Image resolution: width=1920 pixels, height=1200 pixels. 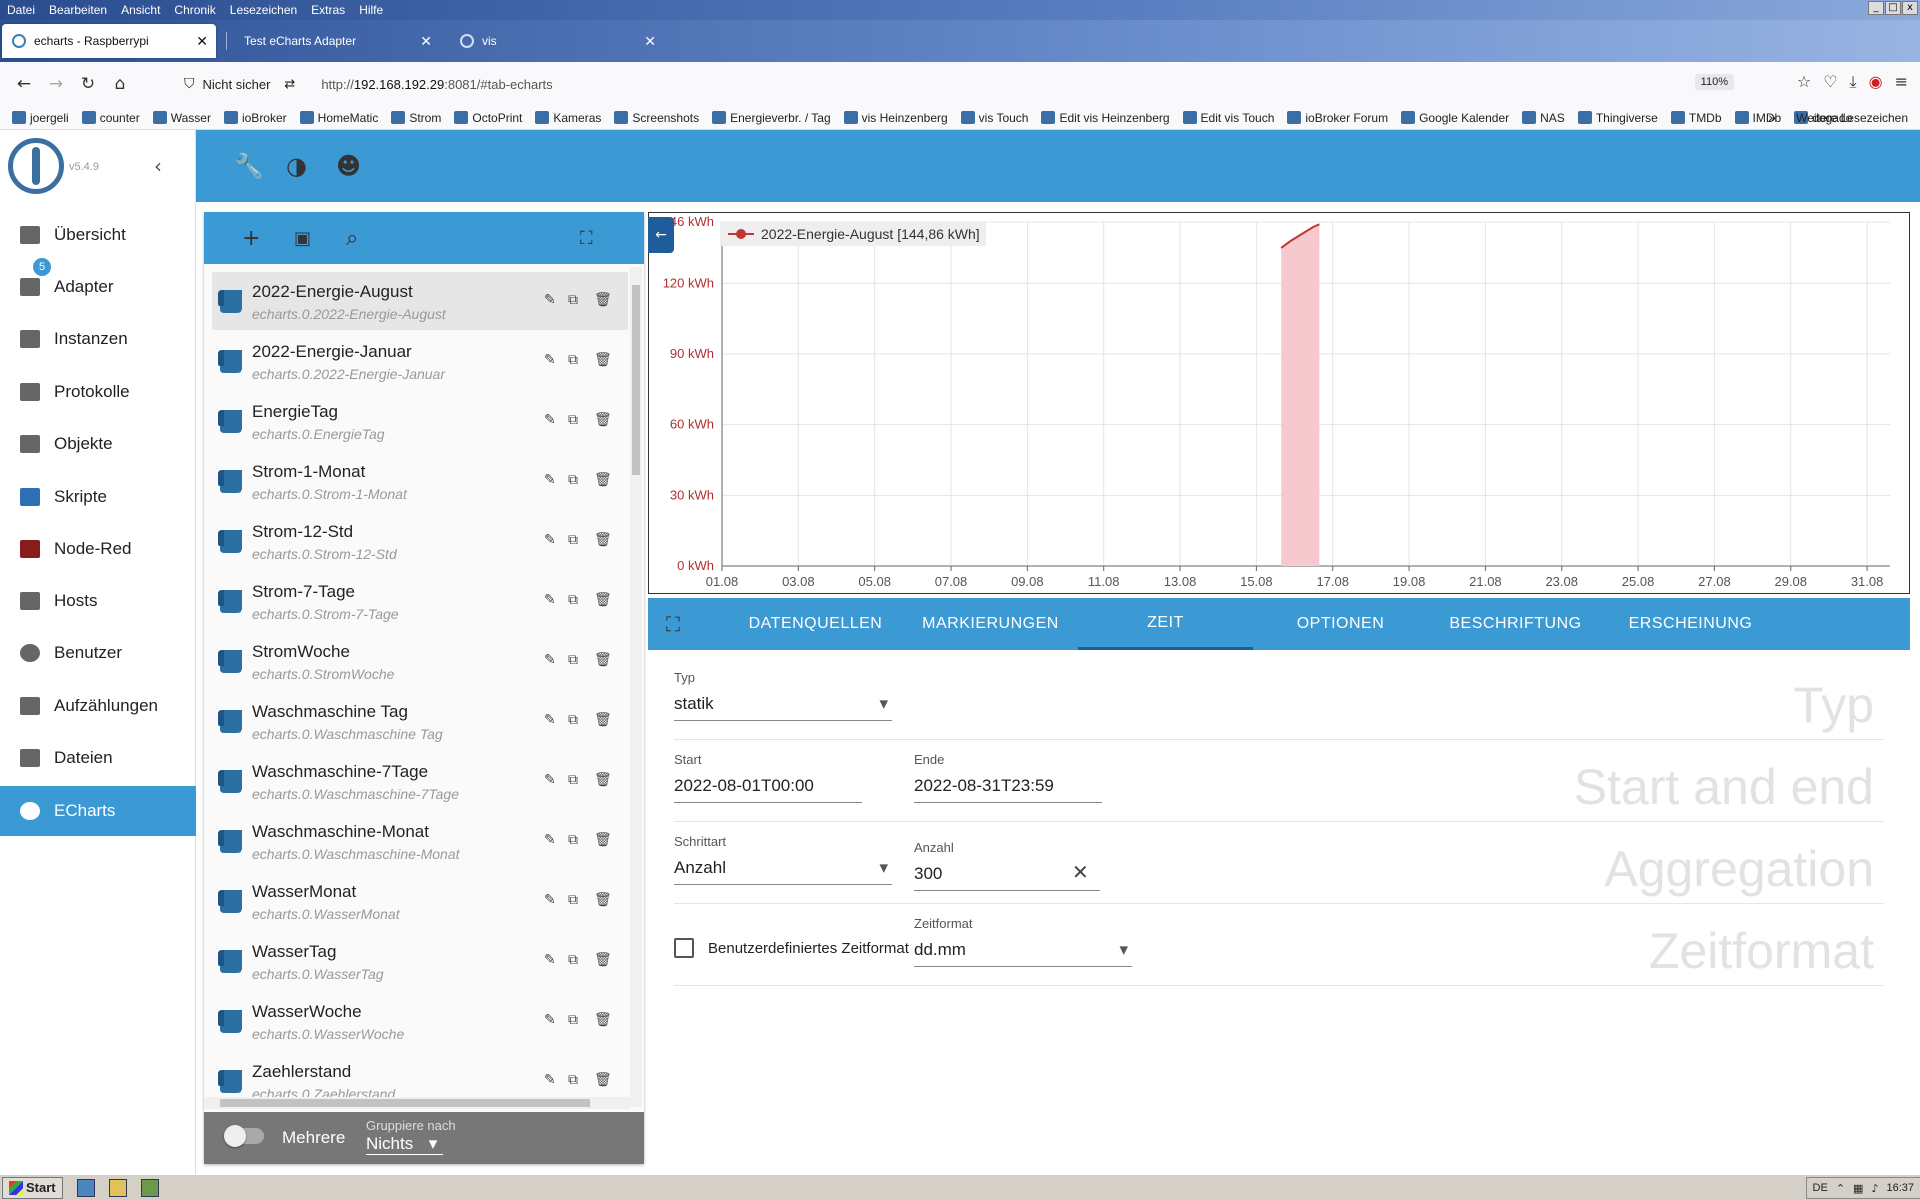 What do you see at coordinates (656, 118) in the screenshot?
I see `bookmark-item: Screenshots` at bounding box center [656, 118].